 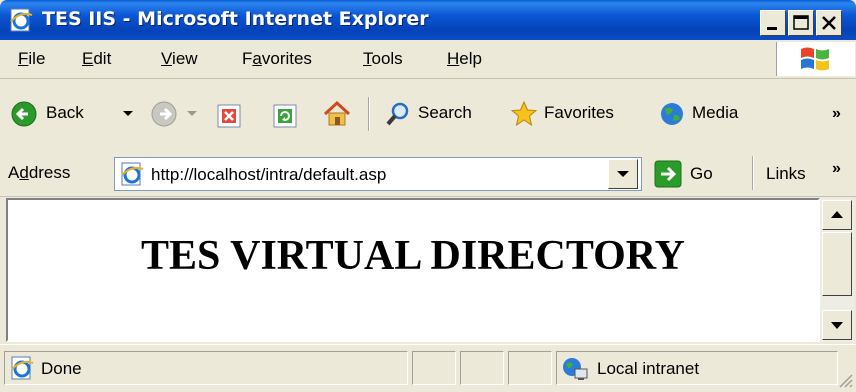 I want to click on links-label: Links, so click(x=786, y=174).